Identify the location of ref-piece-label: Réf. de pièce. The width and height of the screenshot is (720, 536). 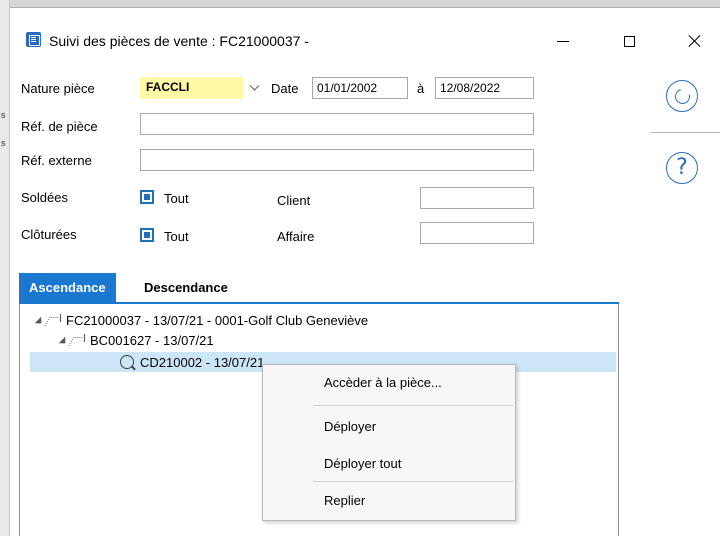
(59, 126).